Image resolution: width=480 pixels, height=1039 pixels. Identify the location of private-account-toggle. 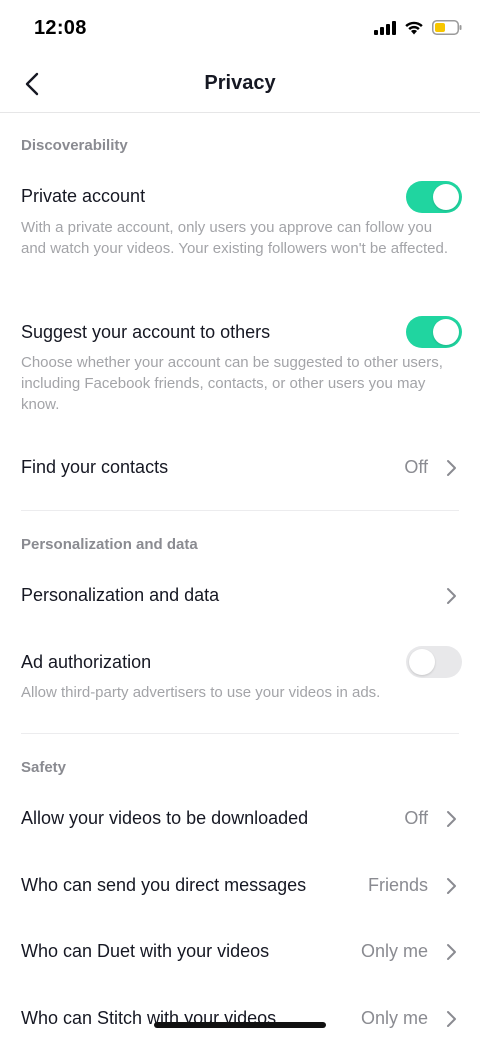
(434, 197).